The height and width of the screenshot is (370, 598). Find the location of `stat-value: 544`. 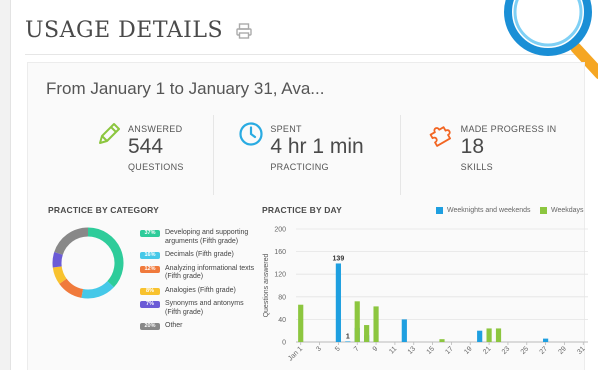

stat-value: 544 is located at coordinates (146, 146).